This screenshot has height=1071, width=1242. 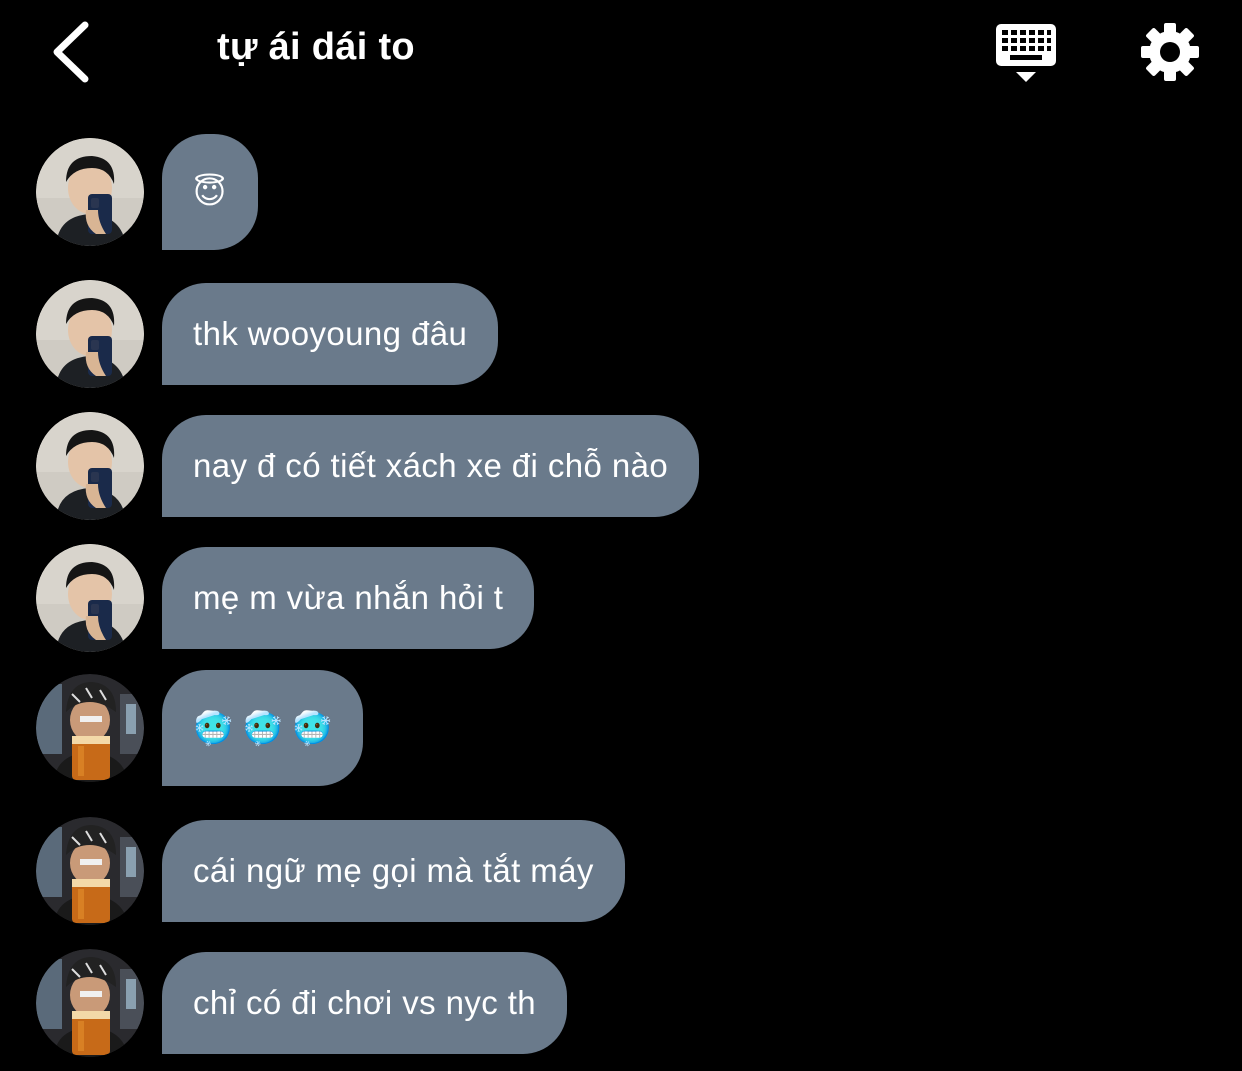 What do you see at coordinates (147, 192) in the screenshot?
I see `message-row: 😇` at bounding box center [147, 192].